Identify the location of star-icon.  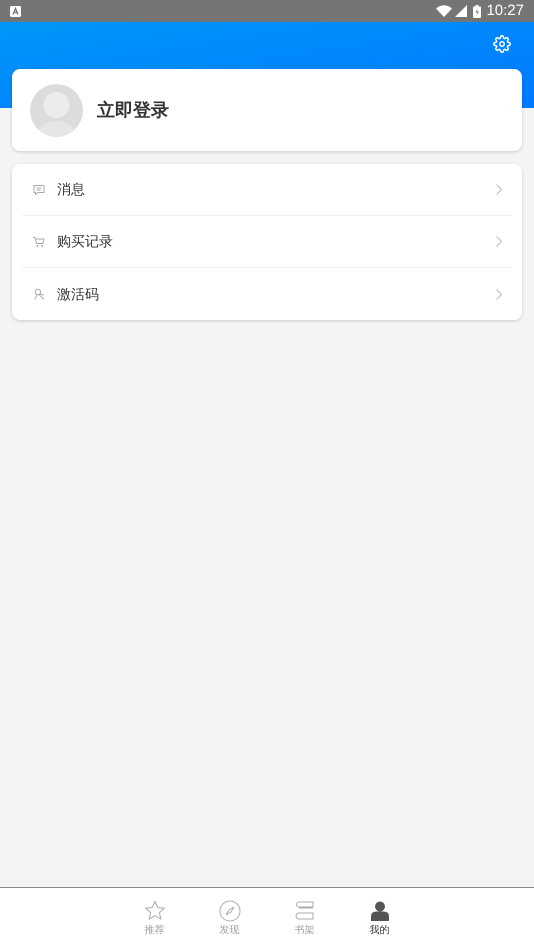
(155, 911).